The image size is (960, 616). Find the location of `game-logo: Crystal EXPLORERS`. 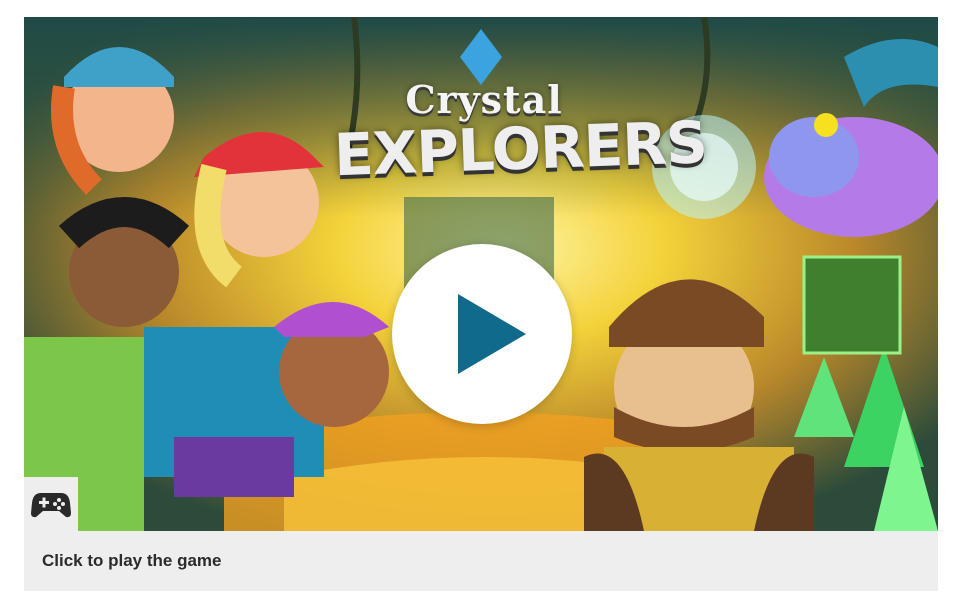

game-logo: Crystal EXPLORERS is located at coordinates (520, 133).